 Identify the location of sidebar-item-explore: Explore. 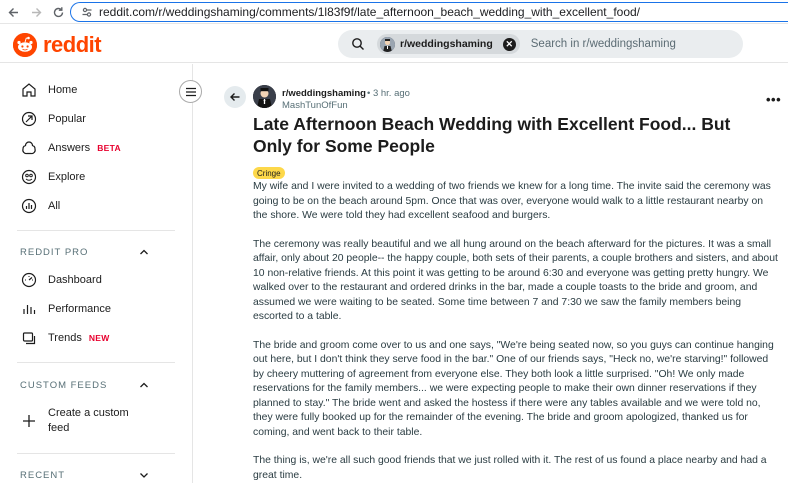
(52, 177).